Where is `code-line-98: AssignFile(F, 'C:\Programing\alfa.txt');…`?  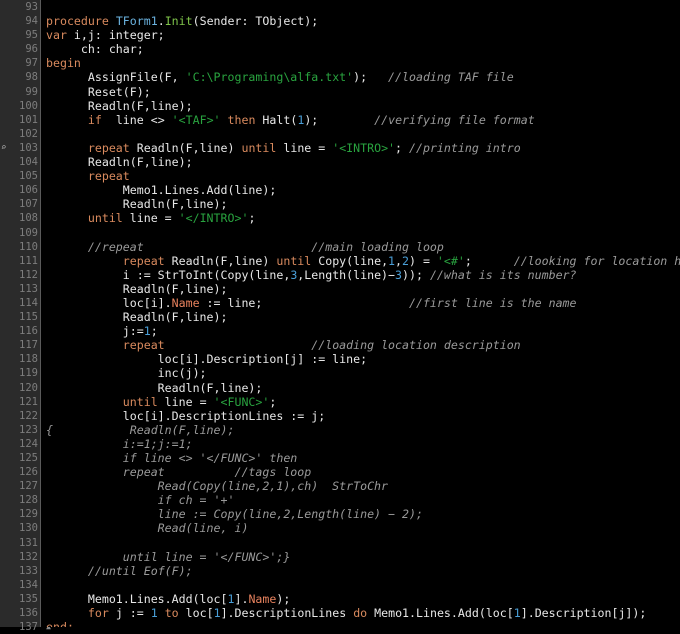
code-line-98: AssignFile(F, 'C:\Programing\alfa.txt');… is located at coordinates (361, 77).